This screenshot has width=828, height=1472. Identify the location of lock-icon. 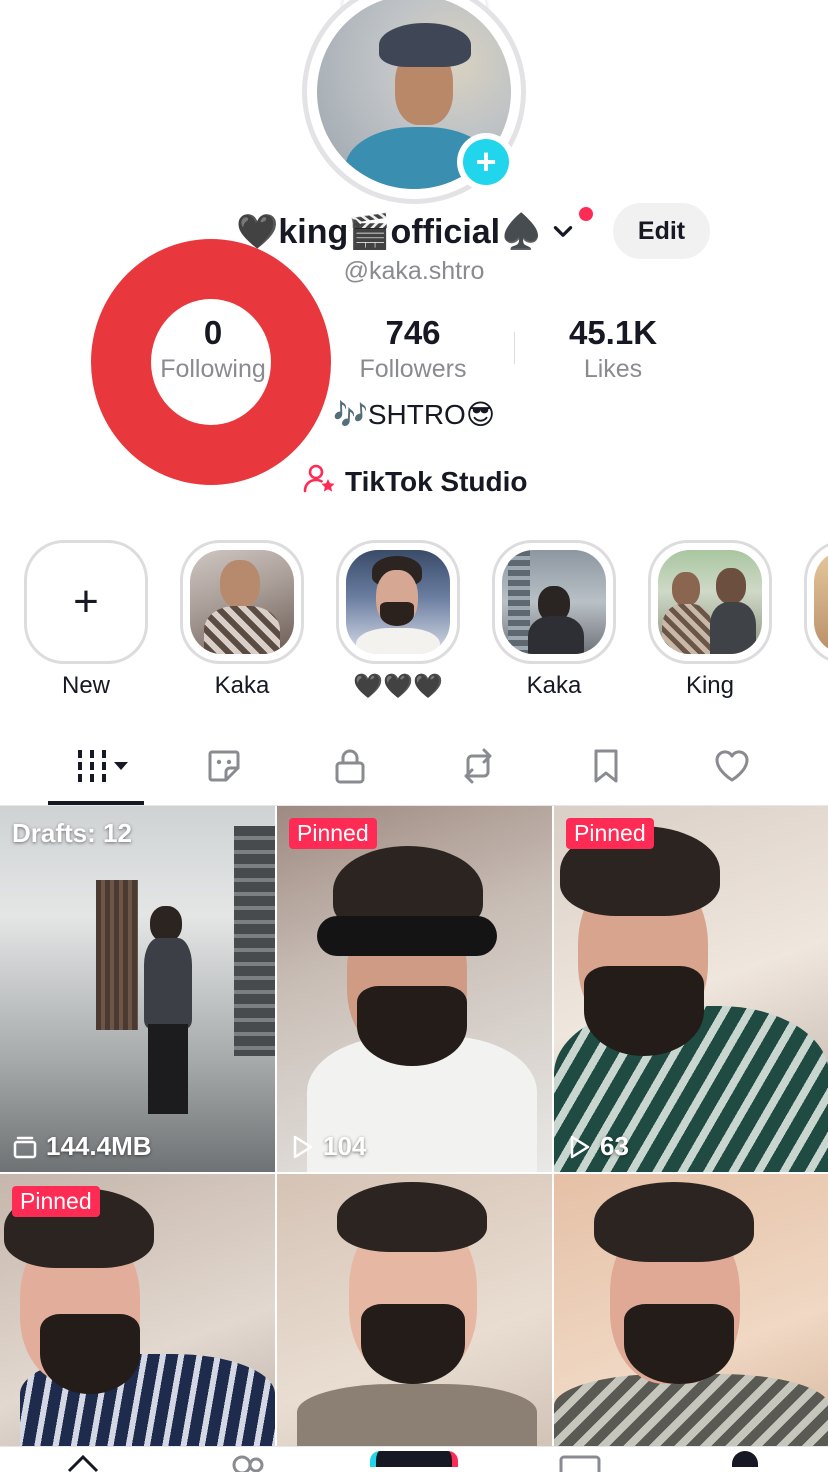
(350, 766).